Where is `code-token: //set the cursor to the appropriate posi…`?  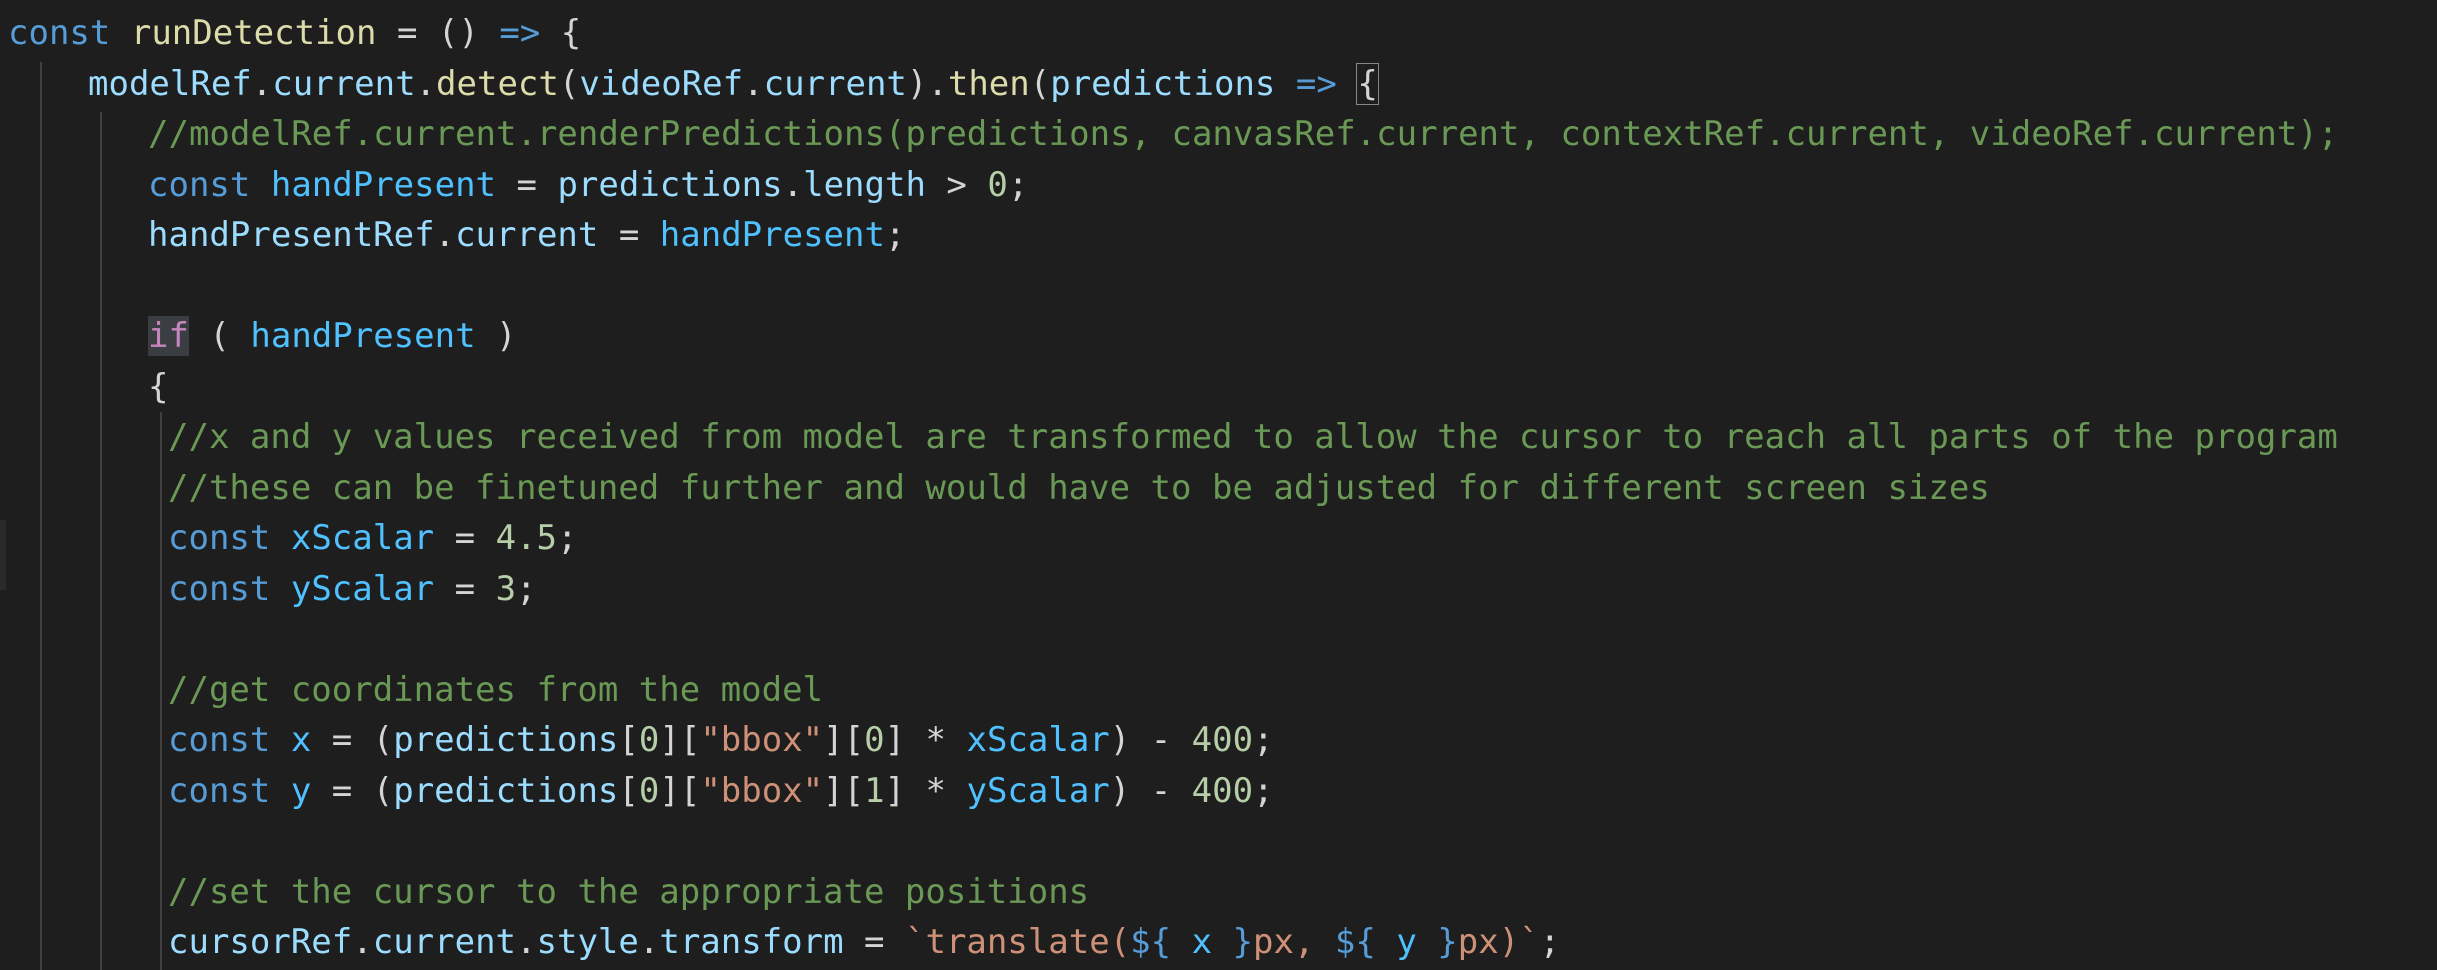
code-token: //set the cursor to the appropriate posi… is located at coordinates (629, 891).